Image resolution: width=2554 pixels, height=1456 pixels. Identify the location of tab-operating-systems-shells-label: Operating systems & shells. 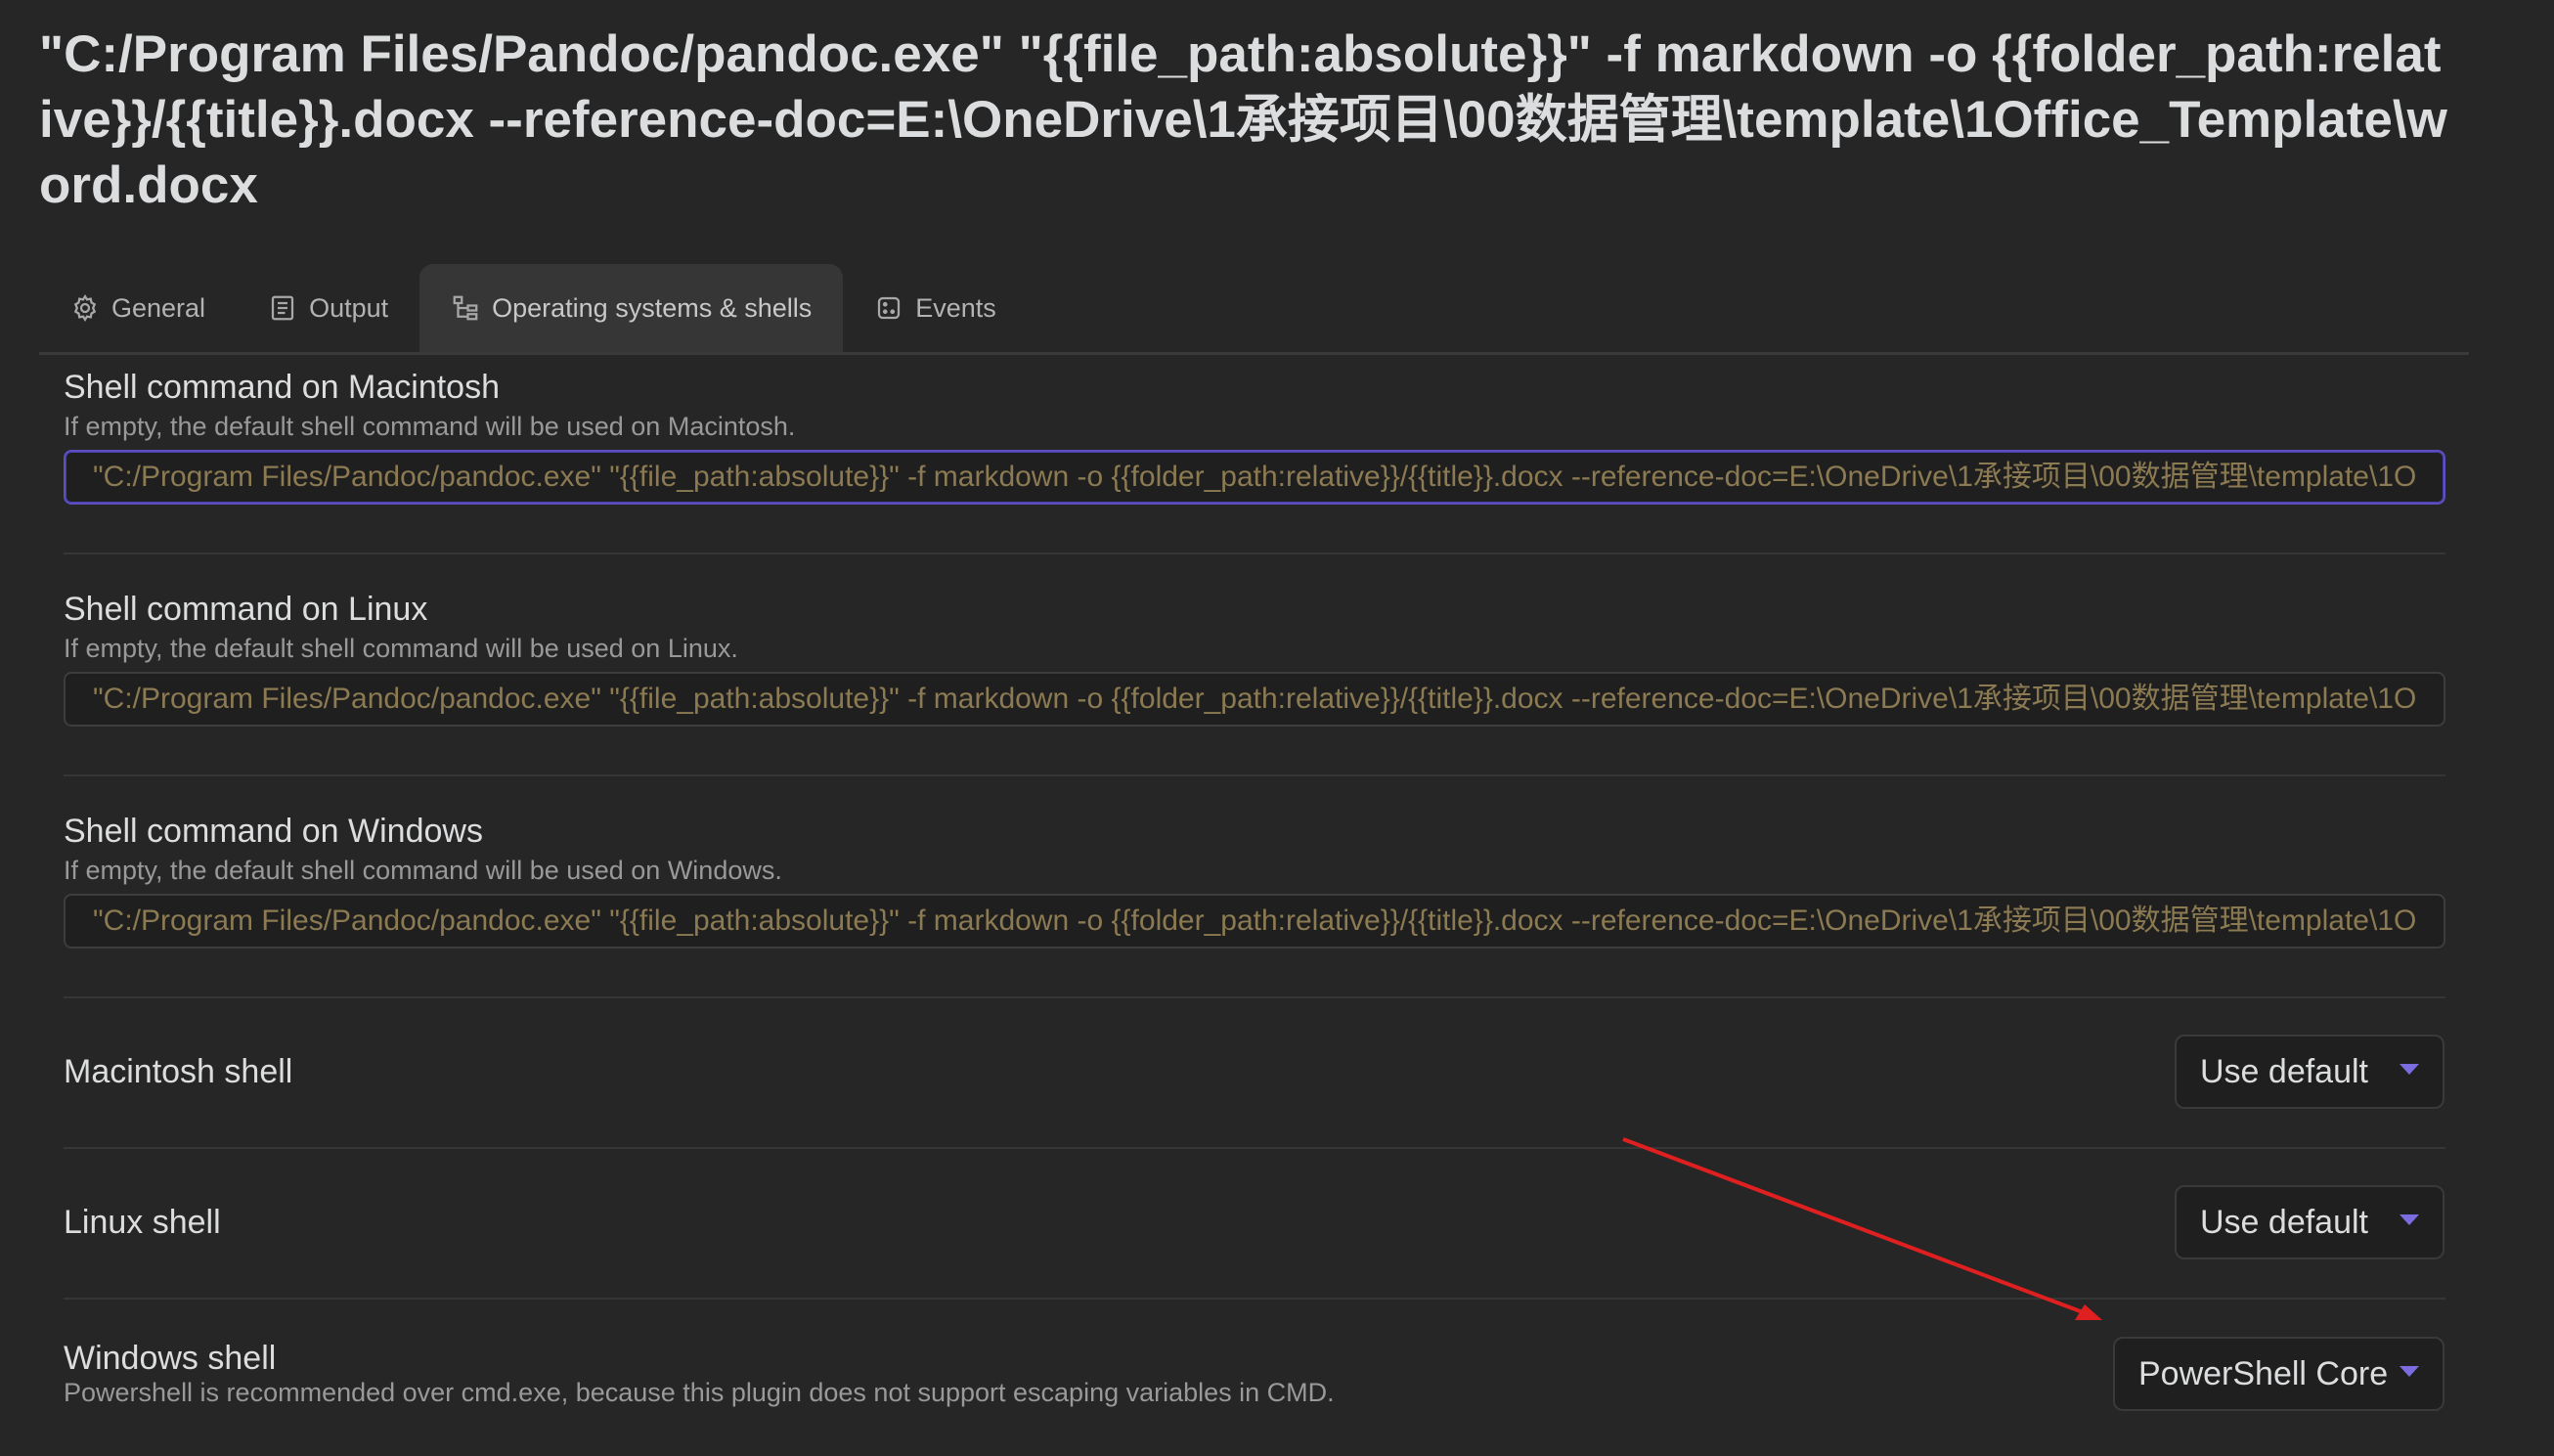
(652, 307).